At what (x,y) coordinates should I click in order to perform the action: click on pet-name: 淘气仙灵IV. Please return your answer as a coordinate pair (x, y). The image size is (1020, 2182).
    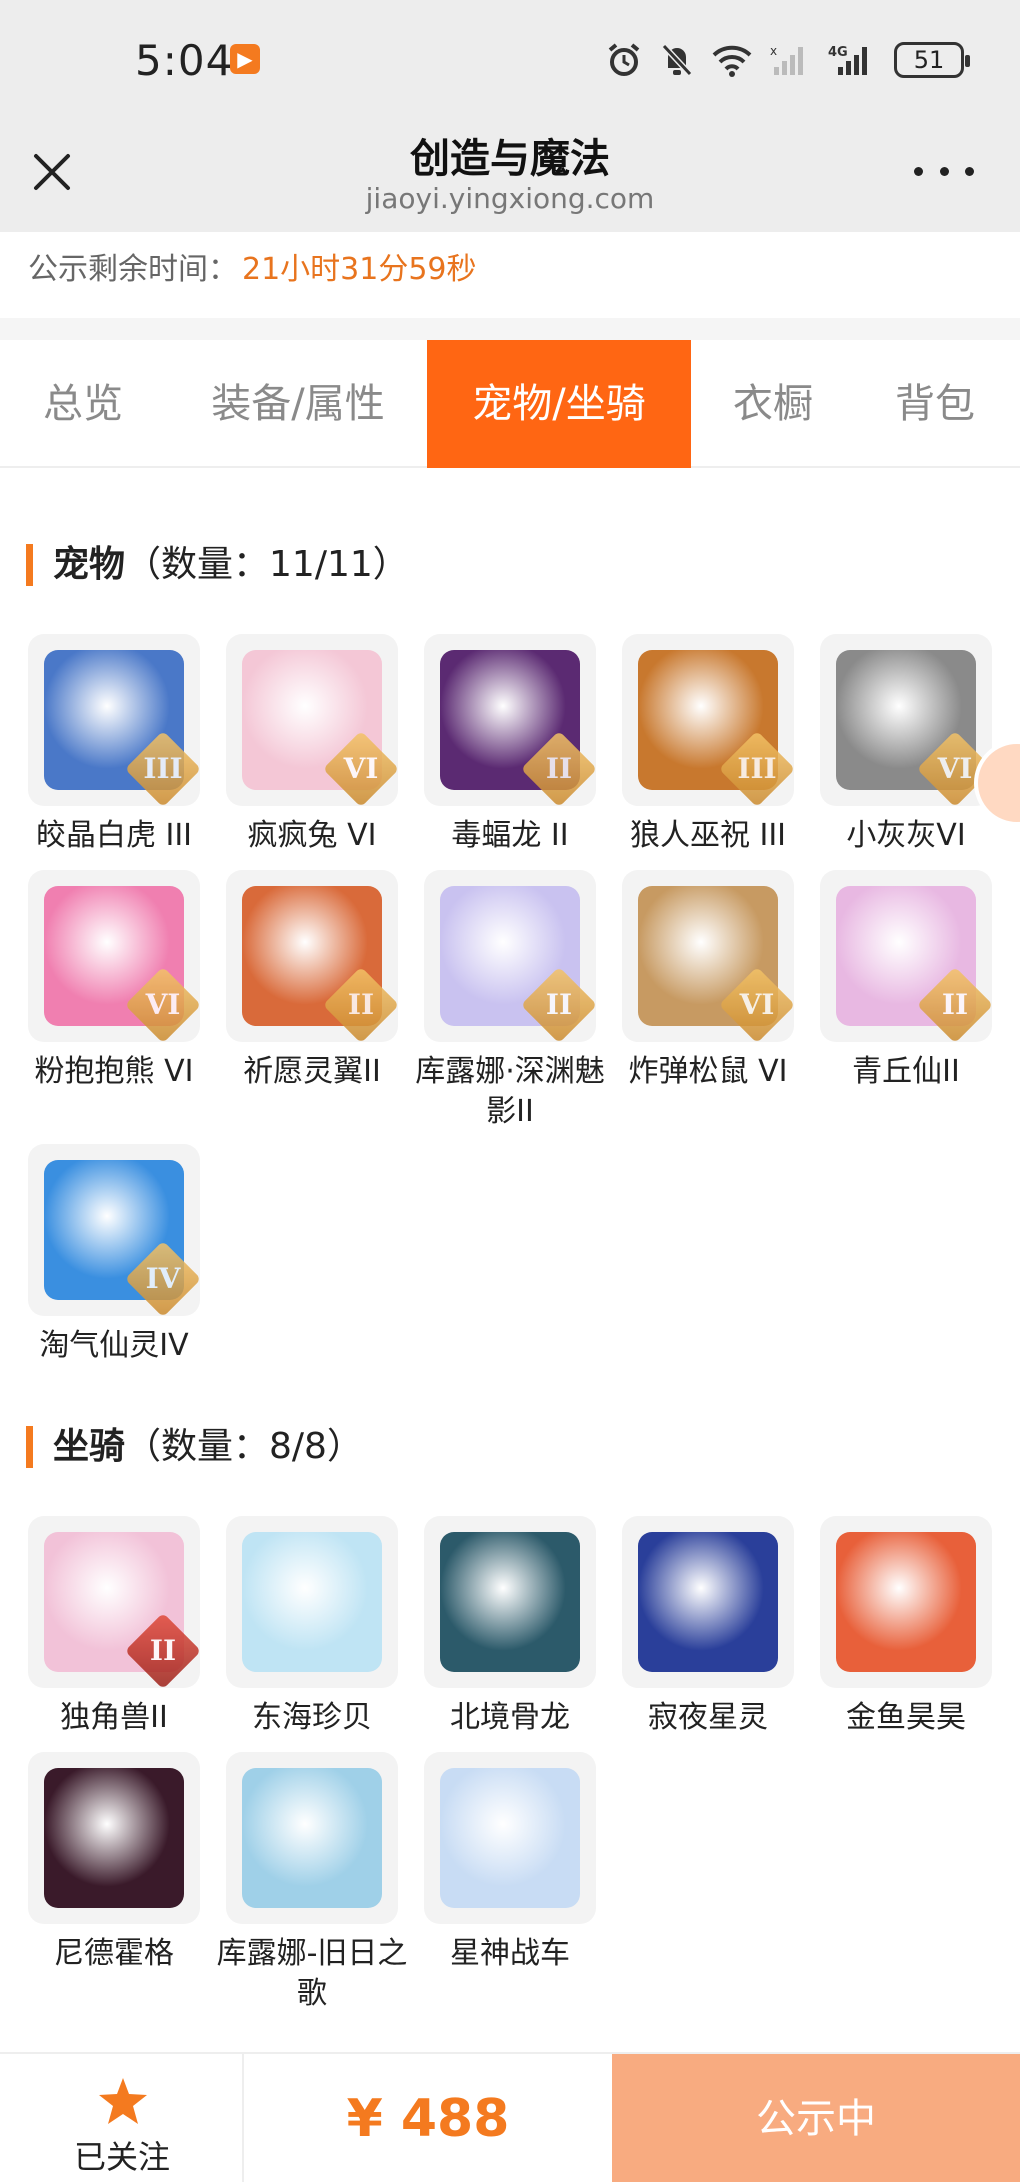
    Looking at the image, I should click on (114, 1345).